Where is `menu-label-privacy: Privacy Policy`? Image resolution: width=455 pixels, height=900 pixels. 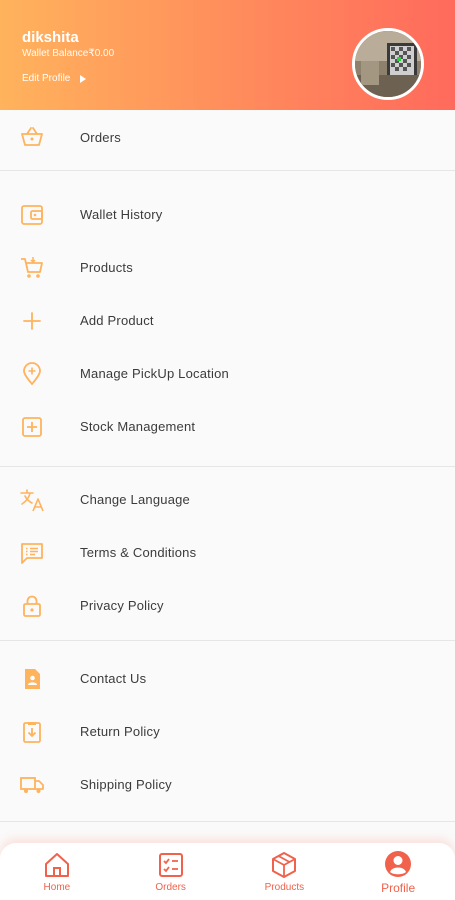
menu-label-privacy: Privacy Policy is located at coordinates (122, 605).